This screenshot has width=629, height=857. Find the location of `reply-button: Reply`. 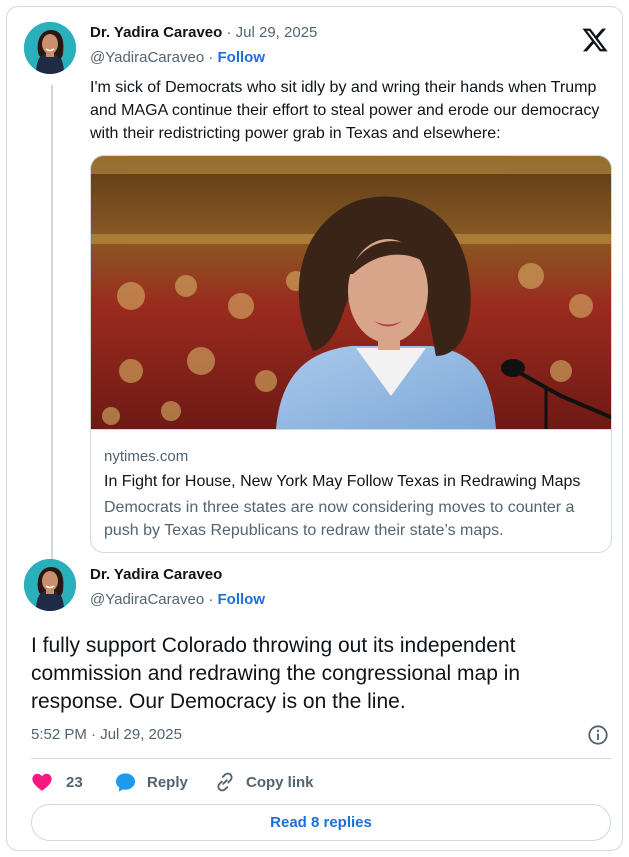

reply-button: Reply is located at coordinates (151, 782).